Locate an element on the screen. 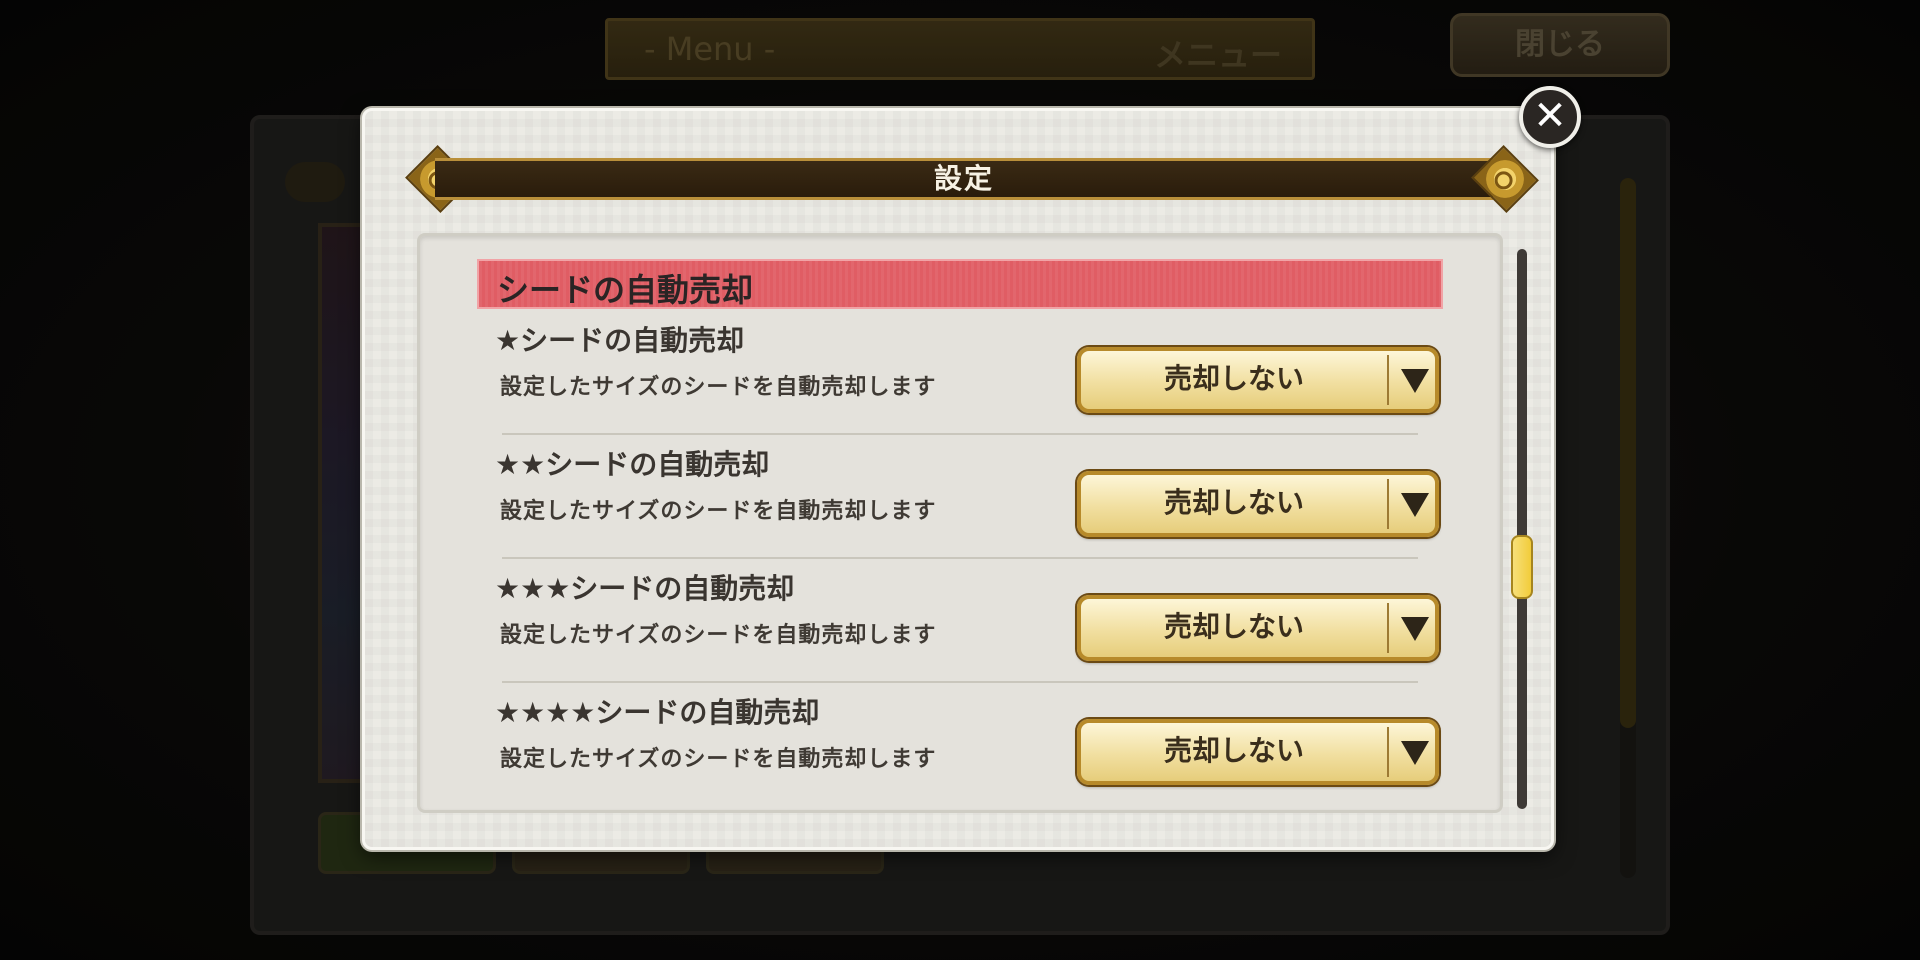  close-icon: ✕ is located at coordinates (1550, 116).